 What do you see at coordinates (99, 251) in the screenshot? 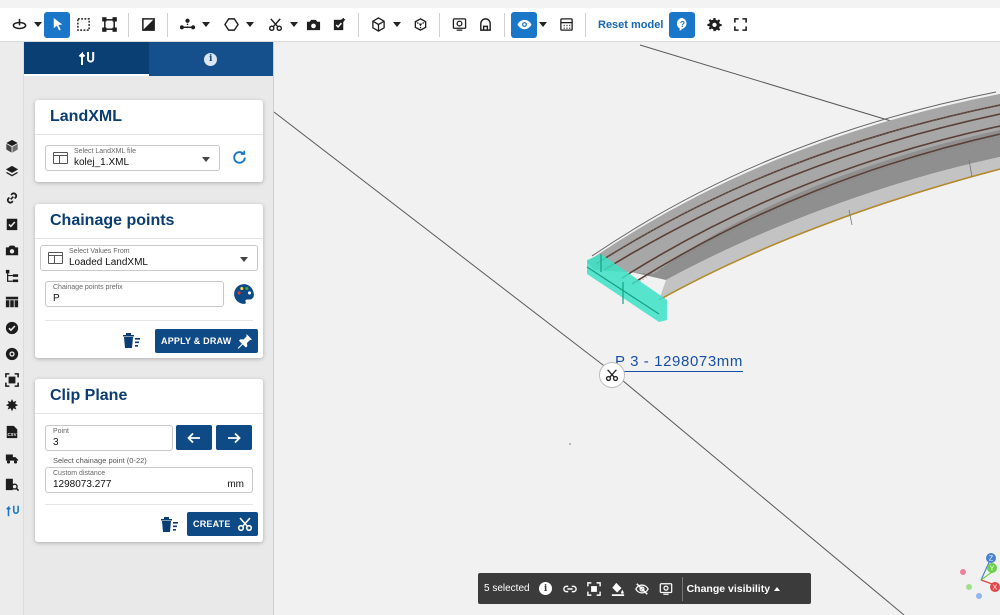
I see `values-source-label: Select Values From` at bounding box center [99, 251].